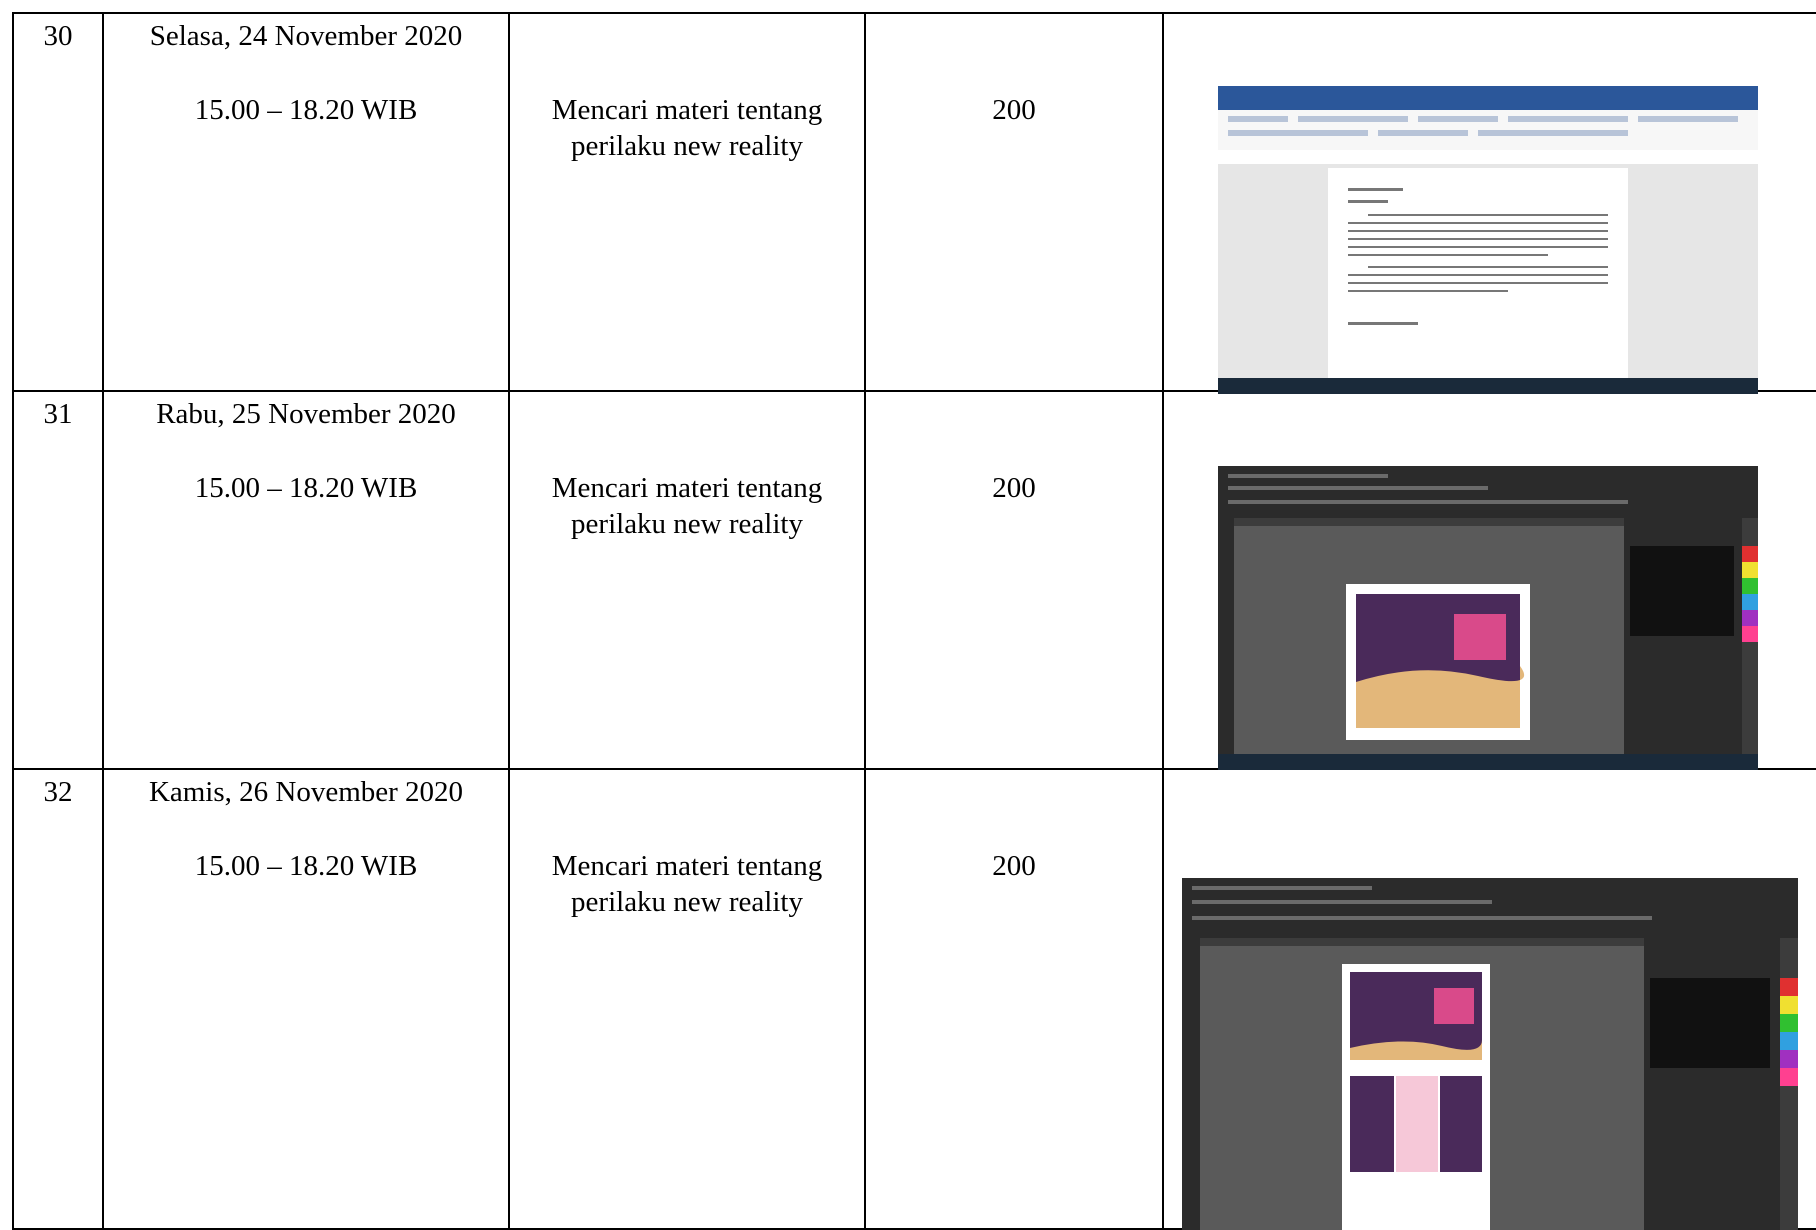 This screenshot has height=1230, width=1816. What do you see at coordinates (58, 414) in the screenshot?
I see `row-number: 31` at bounding box center [58, 414].